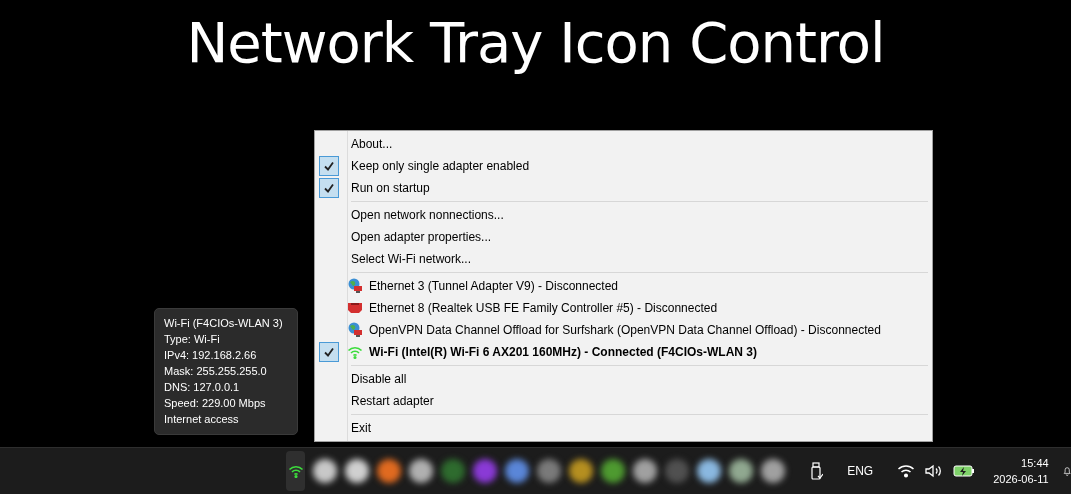 This screenshot has width=1071, height=494. Describe the element at coordinates (390, 401) in the screenshot. I see `menu-item: Restart adapter` at that location.